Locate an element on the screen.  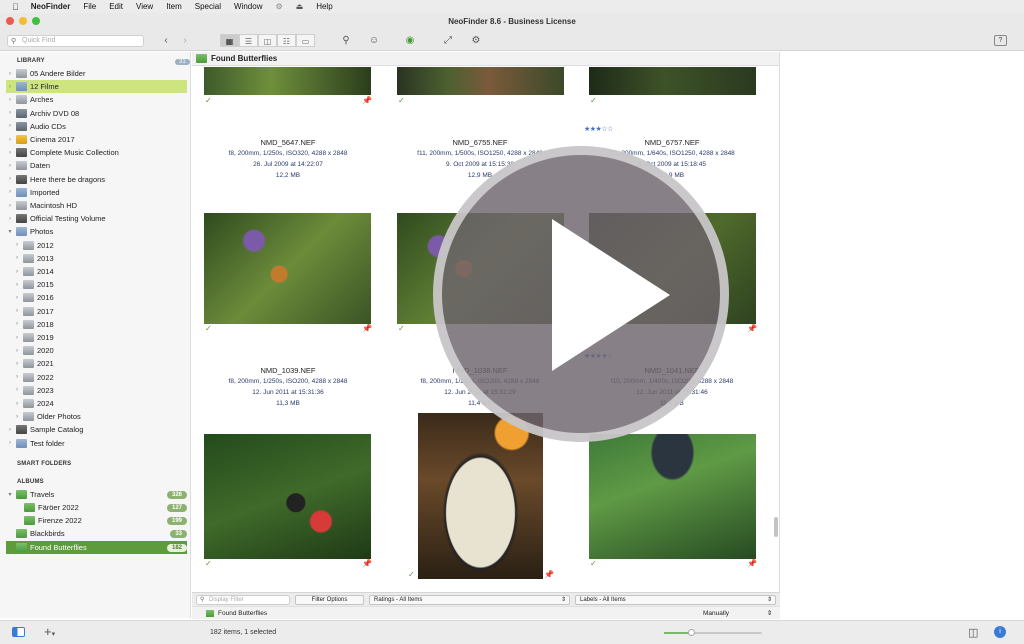
thumbnail-size-slider is located at coordinates (713, 632).